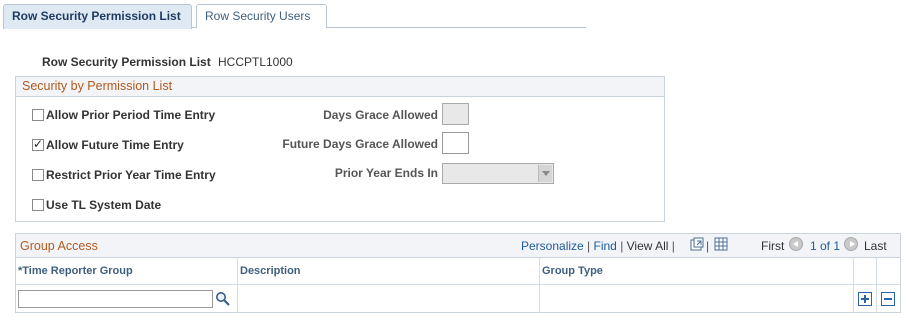 The height and width of the screenshot is (320, 906). Describe the element at coordinates (498, 173) in the screenshot. I see `prior-year-ends-select` at that location.